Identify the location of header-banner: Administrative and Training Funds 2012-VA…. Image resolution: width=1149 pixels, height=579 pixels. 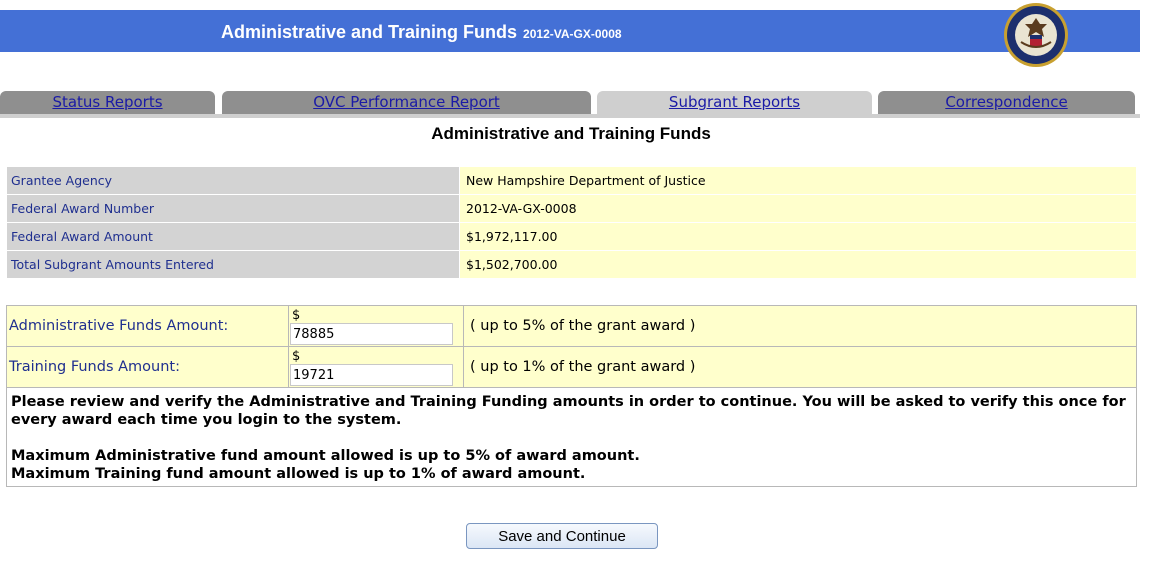
(570, 35).